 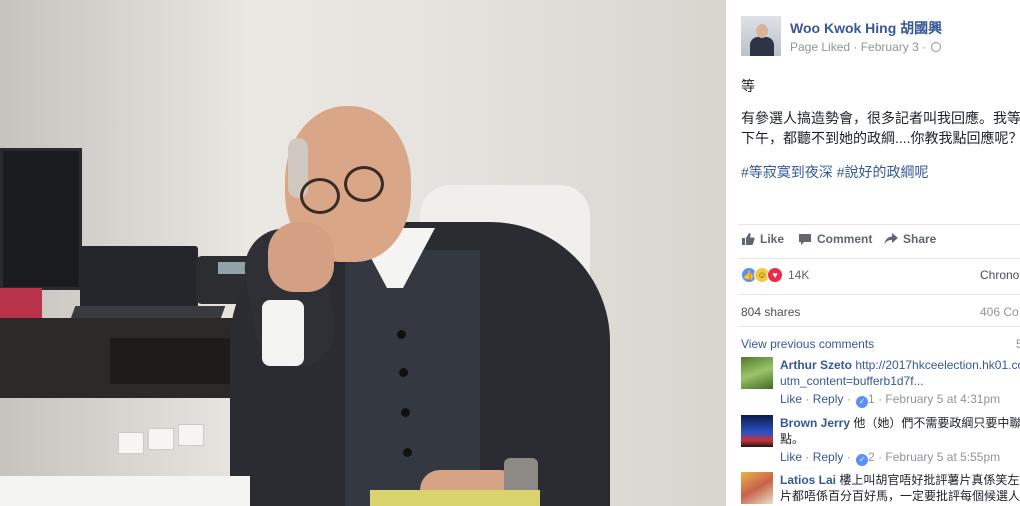 What do you see at coordinates (900, 496) in the screenshot?
I see `comment-text-continued: 片都唔係百分百好馬，一定要批評每個候選人，` at bounding box center [900, 496].